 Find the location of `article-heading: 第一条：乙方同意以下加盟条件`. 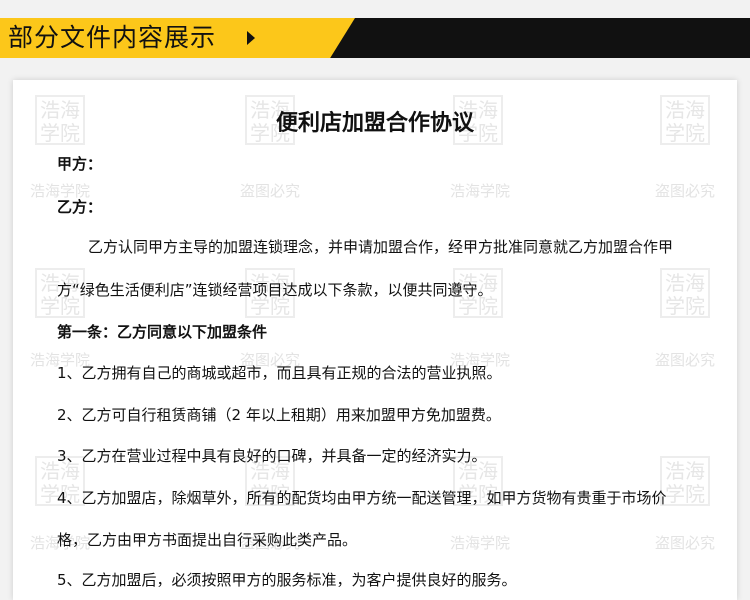

article-heading: 第一条：乙方同意以下加盟条件 is located at coordinates (162, 332).